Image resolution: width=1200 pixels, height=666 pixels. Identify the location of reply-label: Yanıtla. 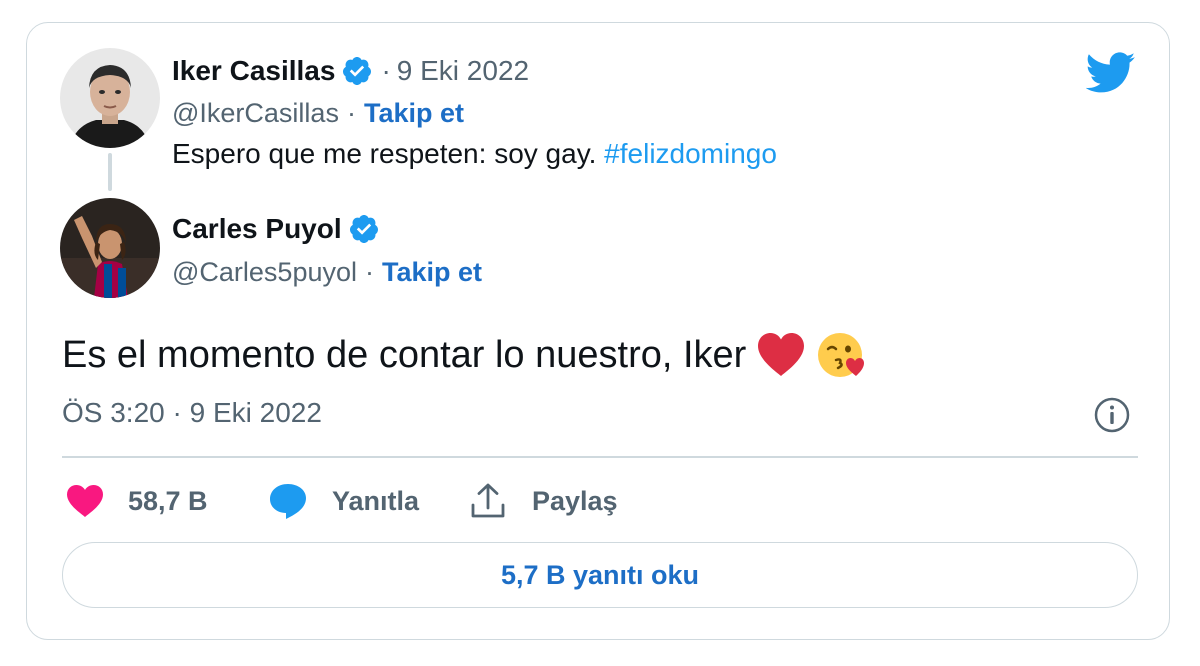
(376, 500).